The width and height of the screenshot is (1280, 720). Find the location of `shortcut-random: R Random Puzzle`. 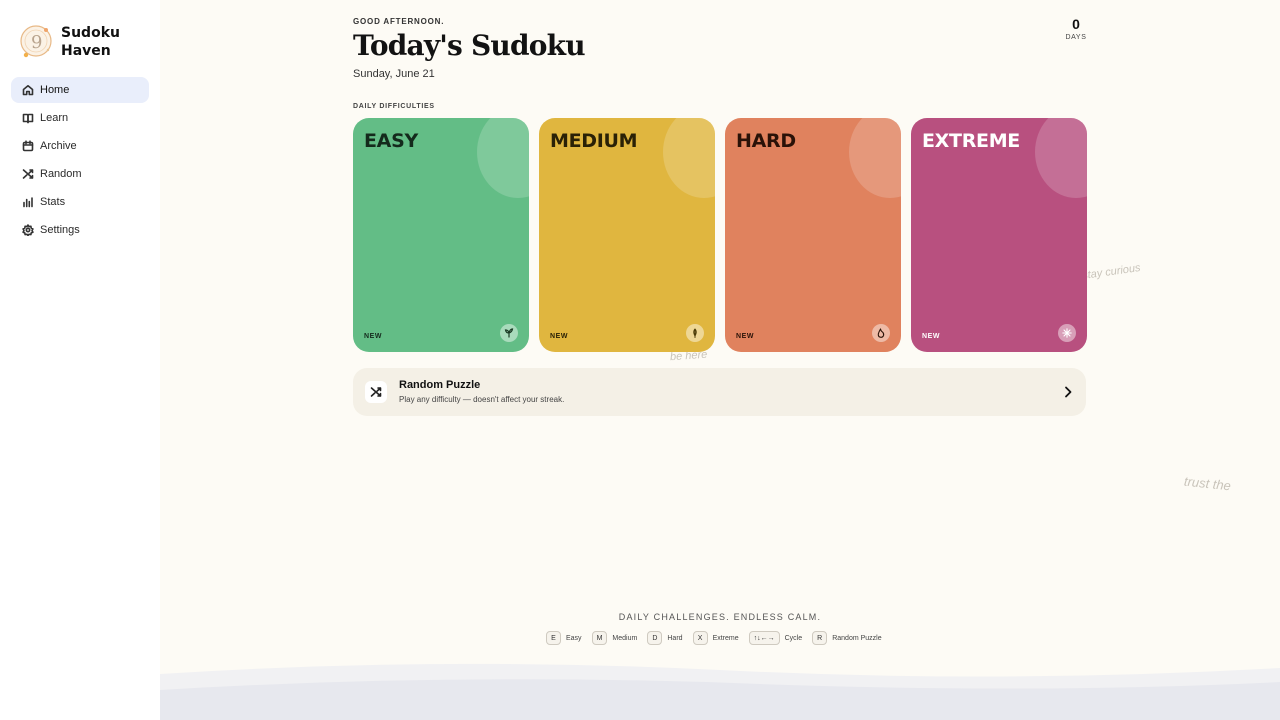

shortcut-random: R Random Puzzle is located at coordinates (847, 638).